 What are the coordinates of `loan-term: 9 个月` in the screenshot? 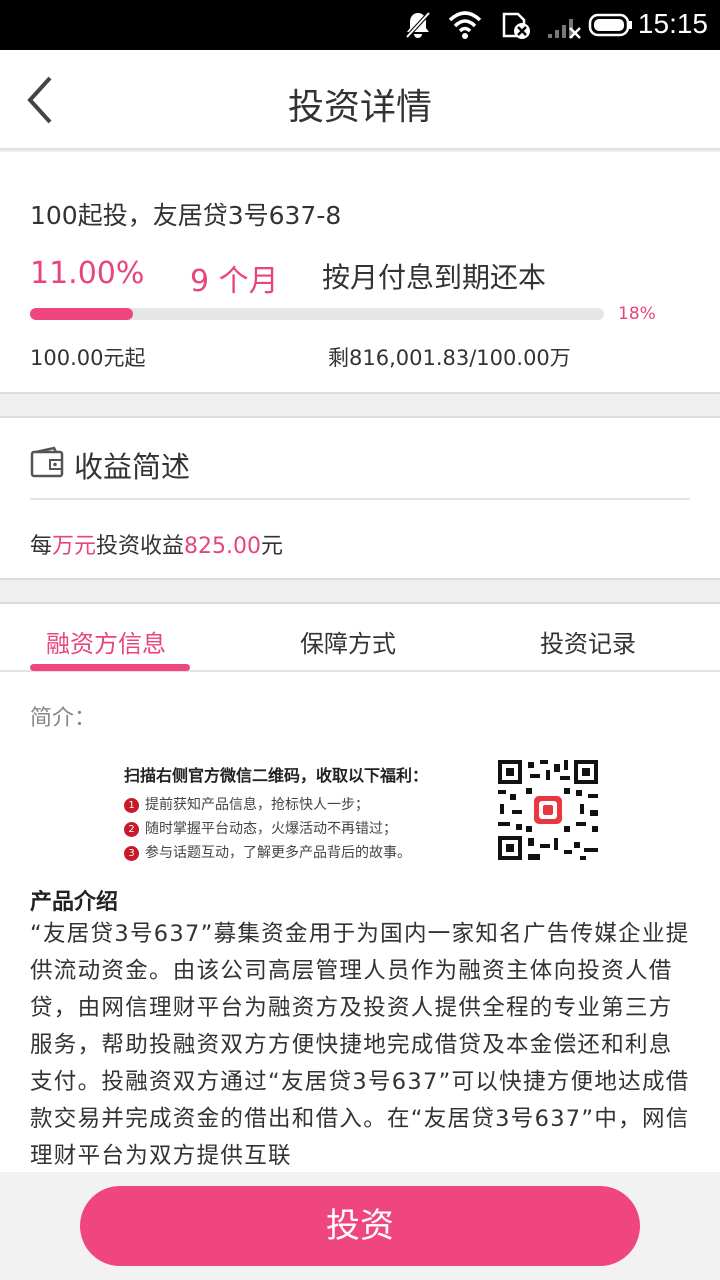 It's located at (234, 281).